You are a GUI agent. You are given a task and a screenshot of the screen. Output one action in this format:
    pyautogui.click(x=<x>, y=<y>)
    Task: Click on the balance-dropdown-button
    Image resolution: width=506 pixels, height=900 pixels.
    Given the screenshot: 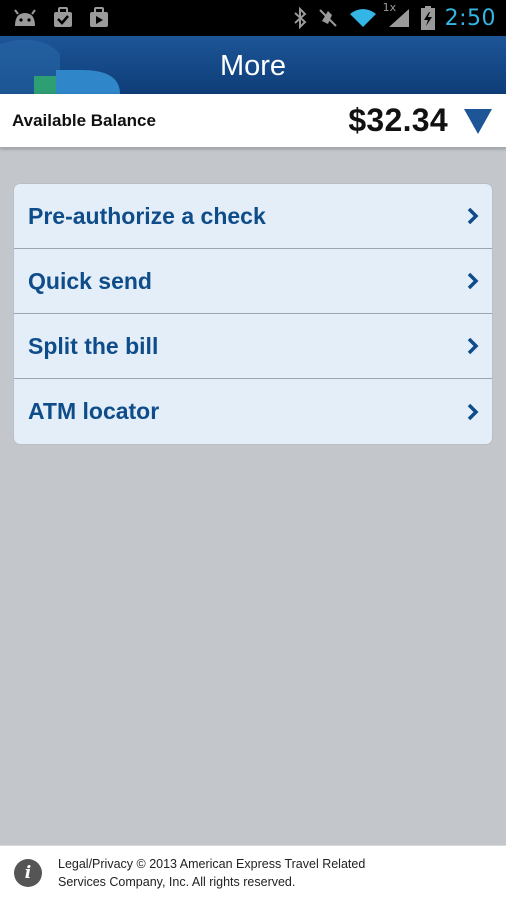 What is the action you would take?
    pyautogui.click(x=478, y=121)
    